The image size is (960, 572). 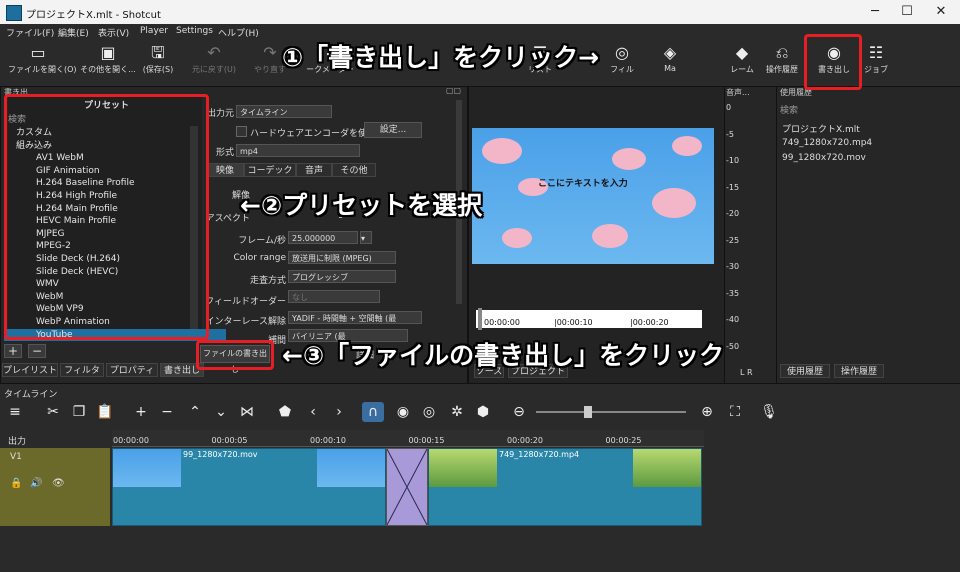 I want to click on append-icon: +, so click(x=141, y=412).